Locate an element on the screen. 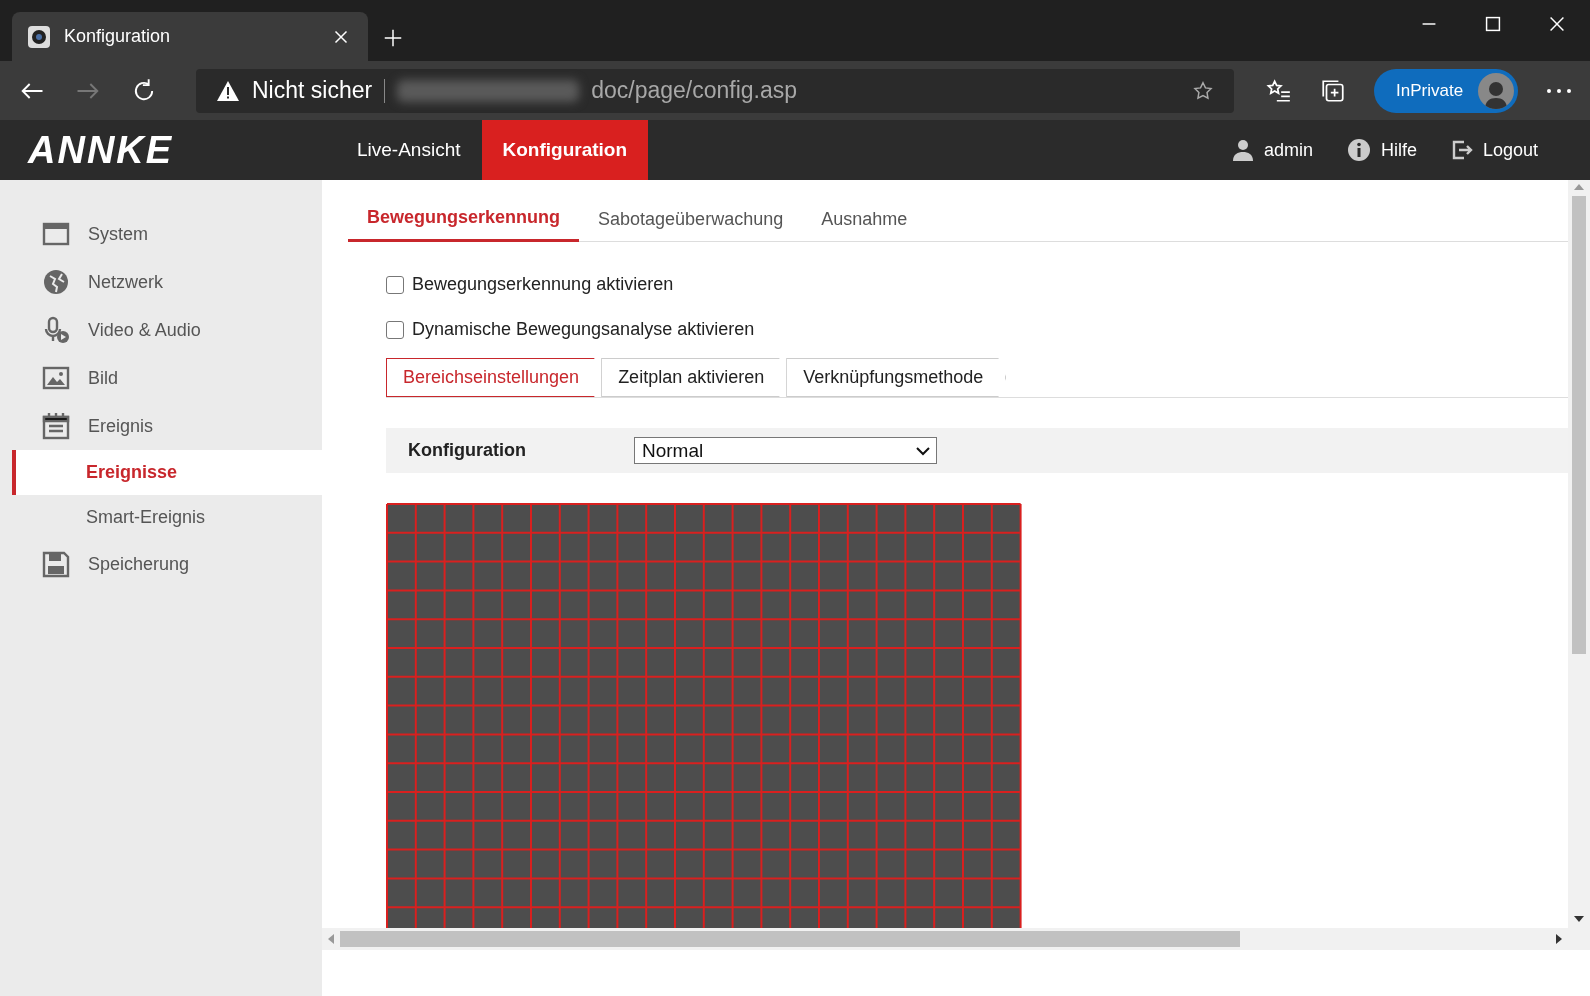 This screenshot has height=996, width=1590. favorites-icon is located at coordinates (1279, 90).